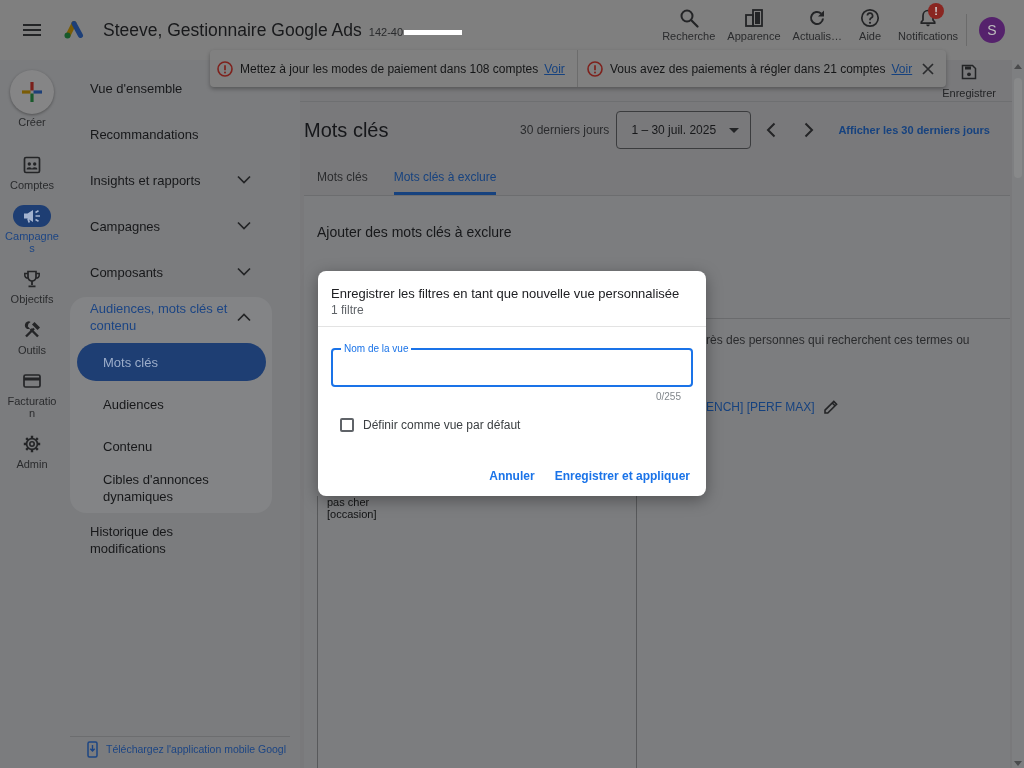 This screenshot has width=1024, height=768. What do you see at coordinates (870, 18) in the screenshot?
I see `help-icon` at bounding box center [870, 18].